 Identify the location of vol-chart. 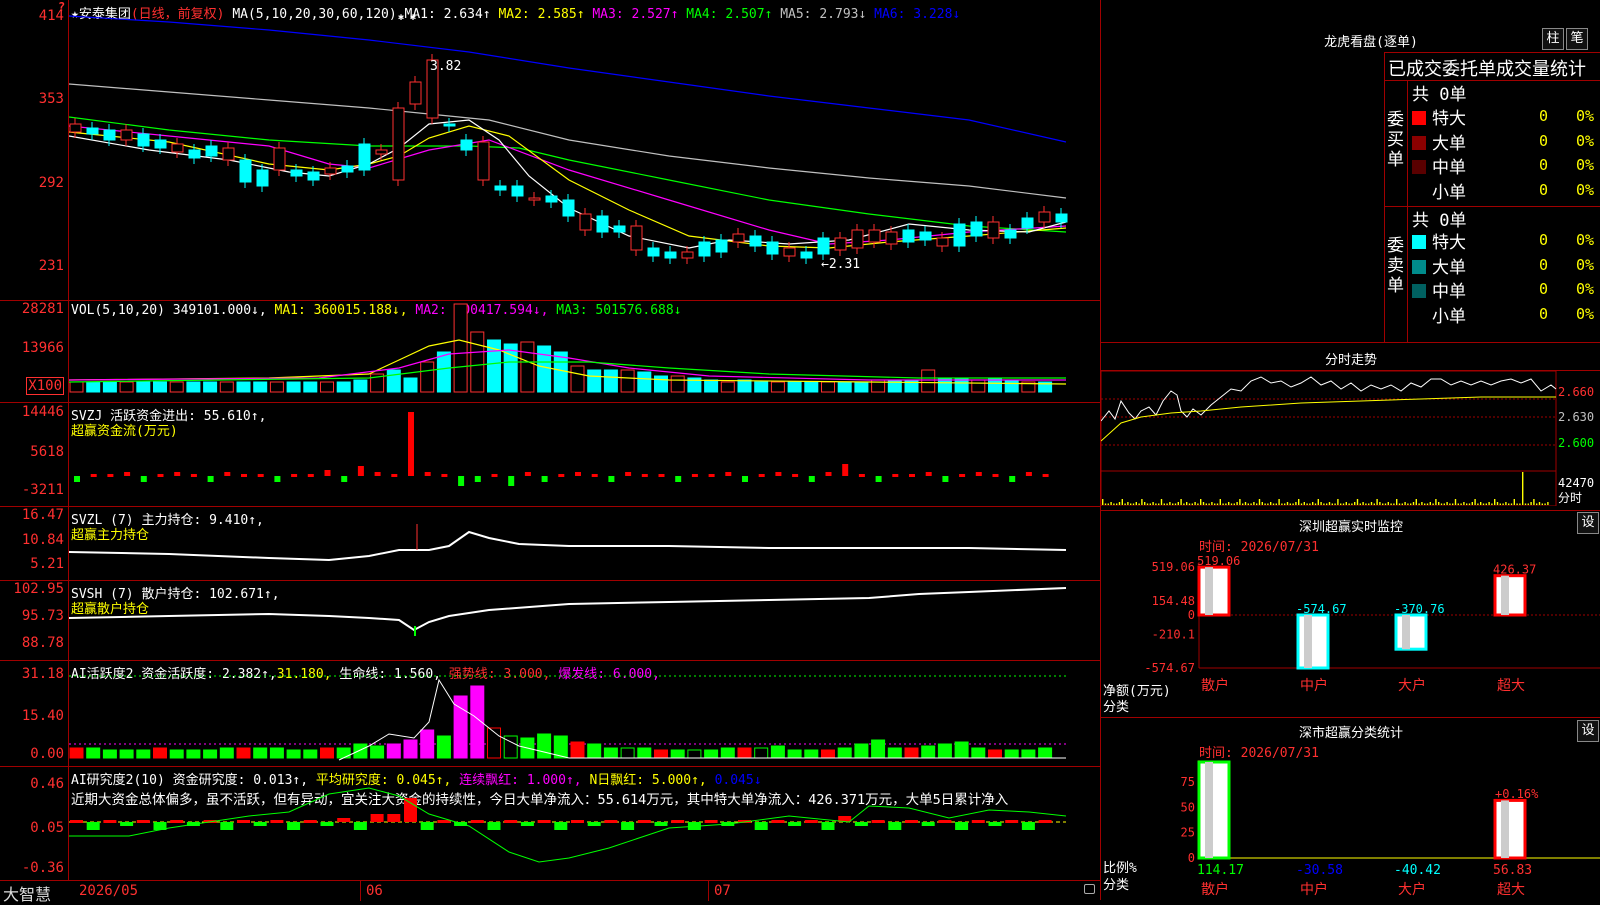
(584, 351).